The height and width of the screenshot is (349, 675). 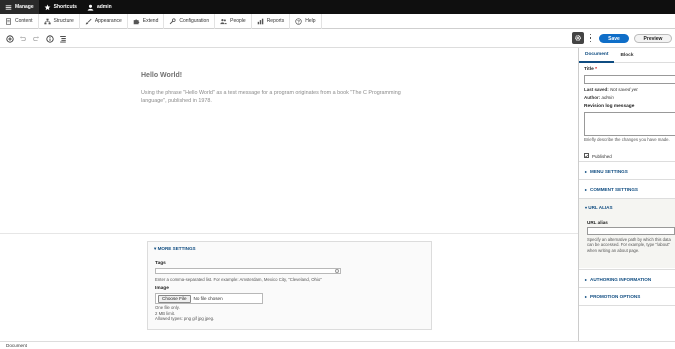 What do you see at coordinates (621, 279) in the screenshot?
I see `panel-title: AUTHORING INFORMATION` at bounding box center [621, 279].